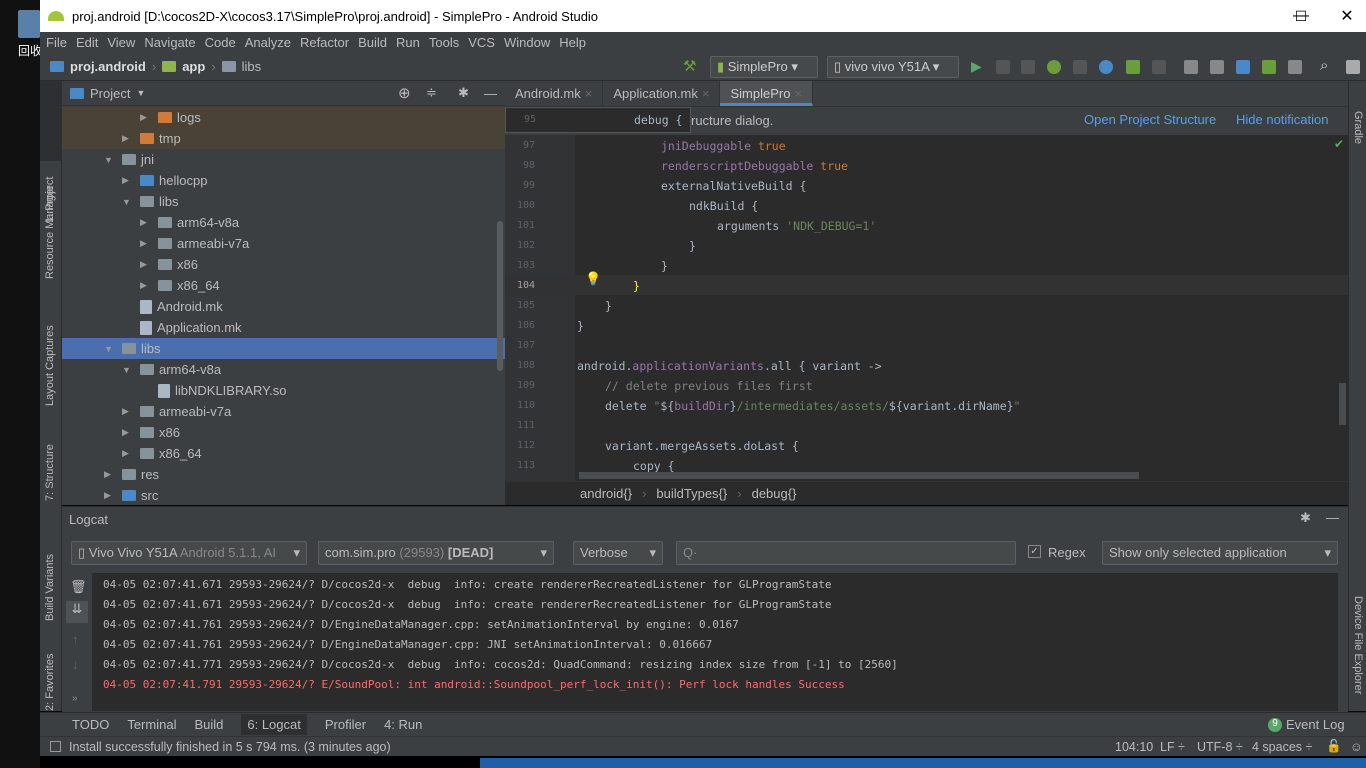 The image size is (1366, 768). Describe the element at coordinates (193, 66) in the screenshot. I see `breadcrumb-module: app` at that location.